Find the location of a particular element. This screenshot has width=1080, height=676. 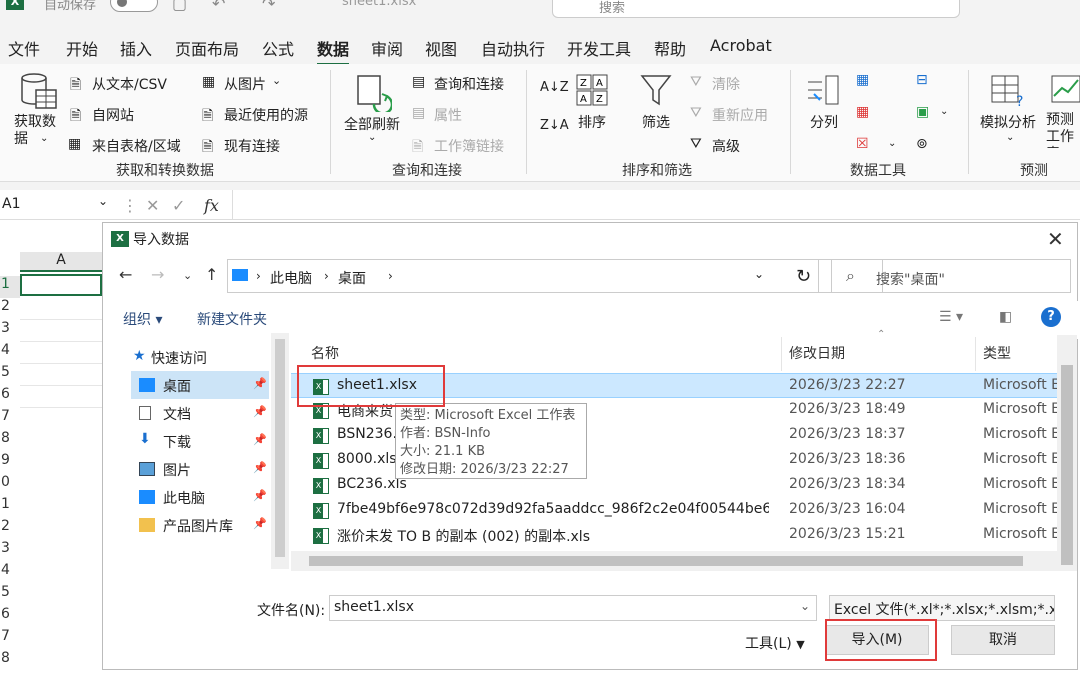

advanced-button: 高级 is located at coordinates (726, 146).